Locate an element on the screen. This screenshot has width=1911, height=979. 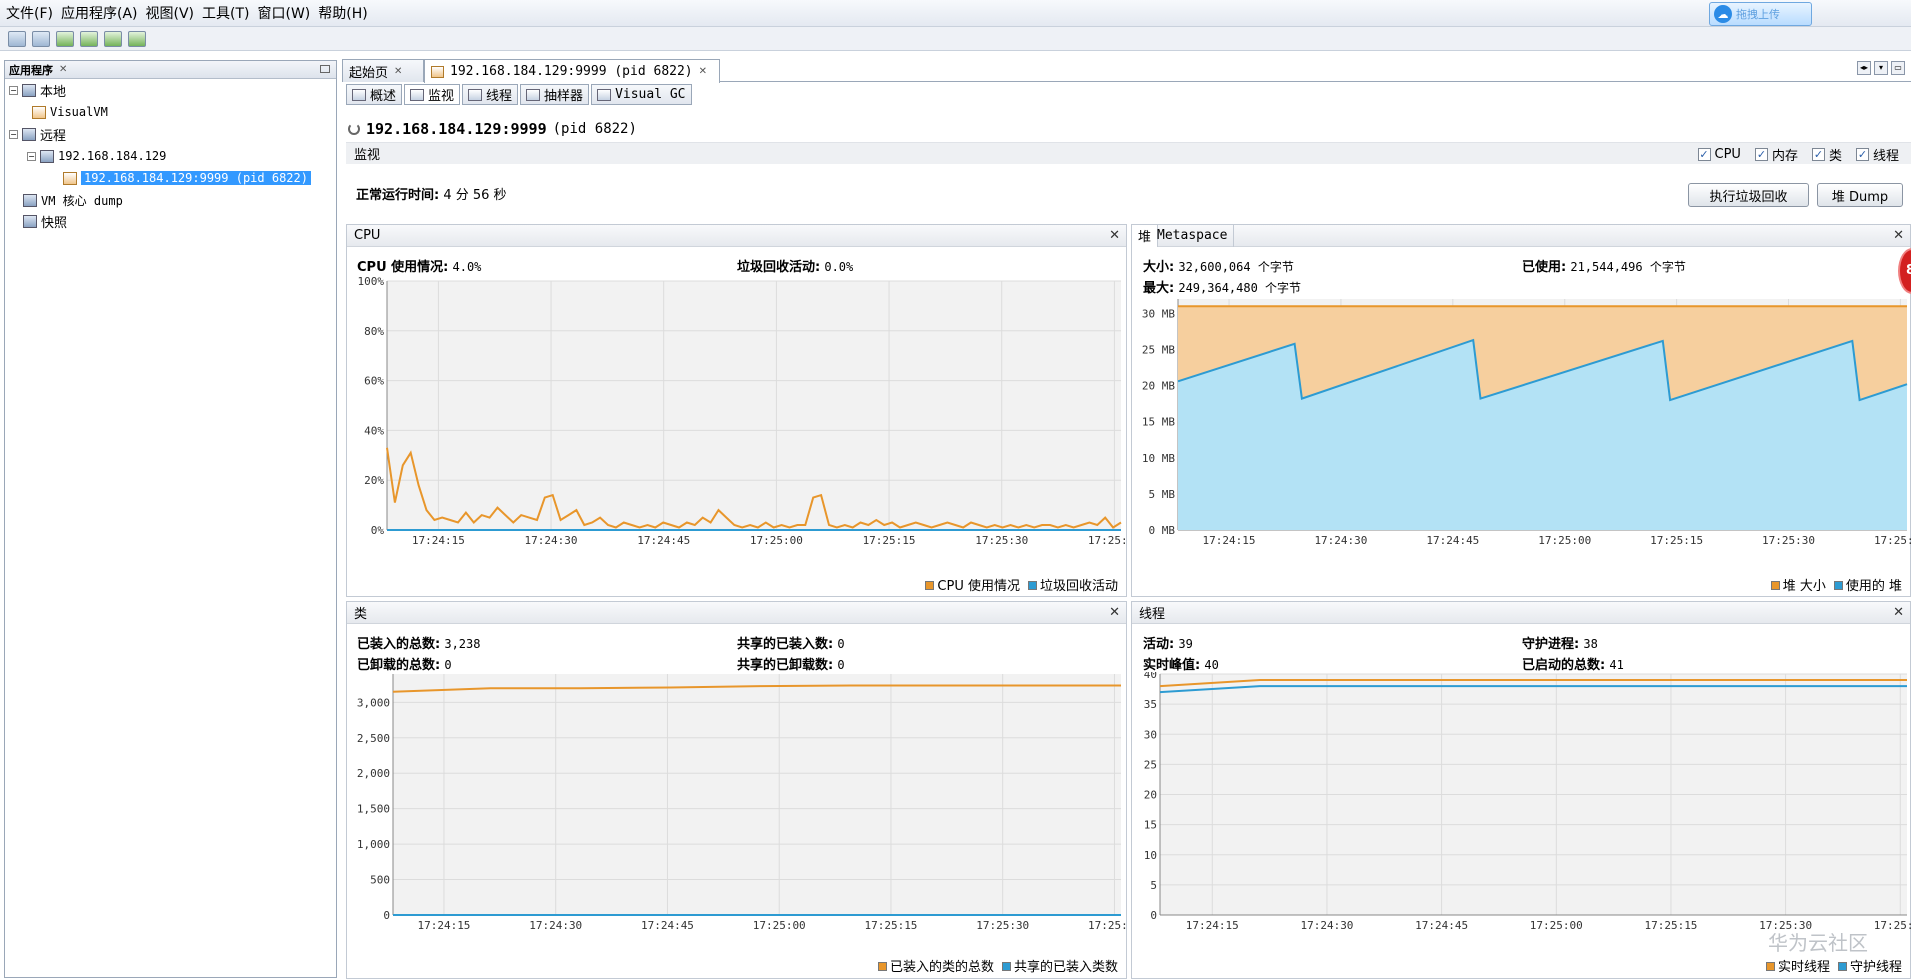
tab-metaspace: Metaspace is located at coordinates (1193, 235).